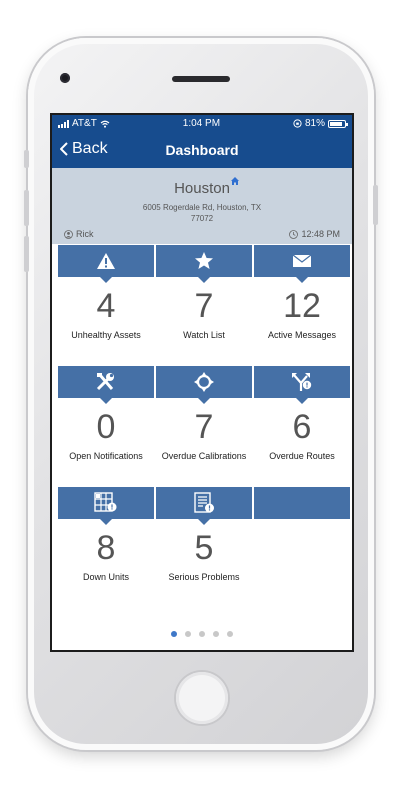 Image resolution: width=400 pixels, height=800 pixels. I want to click on route-fork-icon, so click(302, 382).